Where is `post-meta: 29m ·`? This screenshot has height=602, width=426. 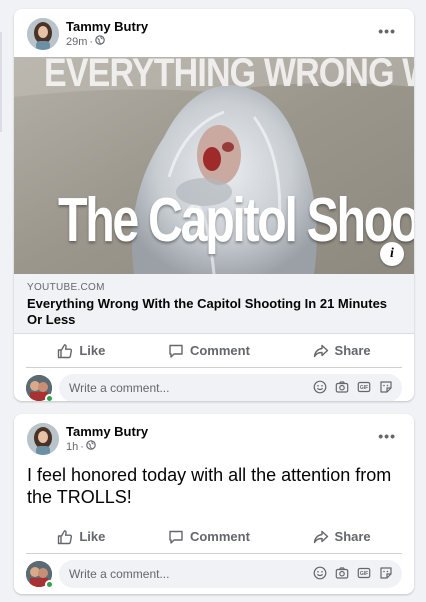 post-meta: 29m · is located at coordinates (85, 41).